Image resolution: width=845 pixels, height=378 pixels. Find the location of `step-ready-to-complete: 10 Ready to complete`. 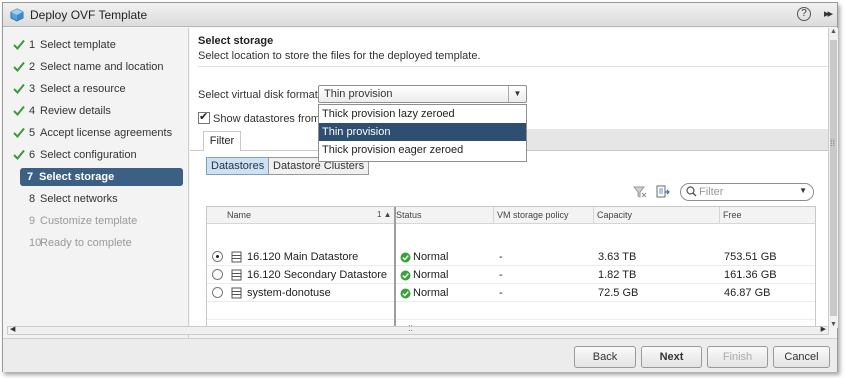

step-ready-to-complete: 10 Ready to complete is located at coordinates (98, 243).